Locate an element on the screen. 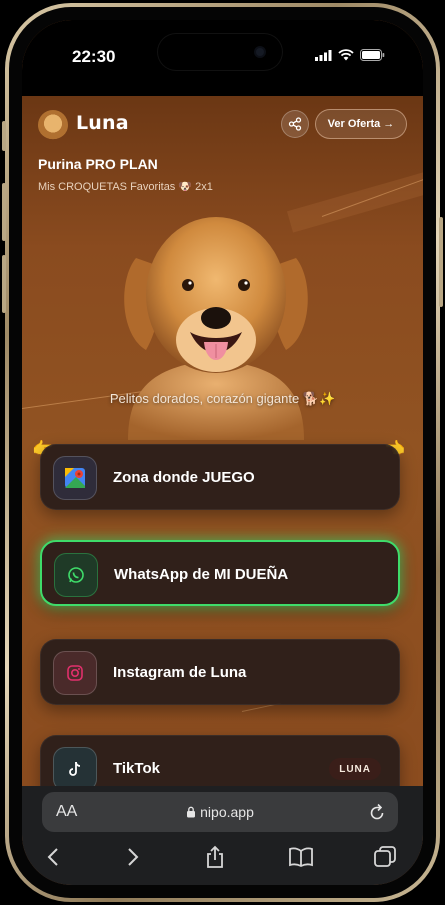 This screenshot has height=905, width=445. url-label: nipo.app is located at coordinates (227, 812).